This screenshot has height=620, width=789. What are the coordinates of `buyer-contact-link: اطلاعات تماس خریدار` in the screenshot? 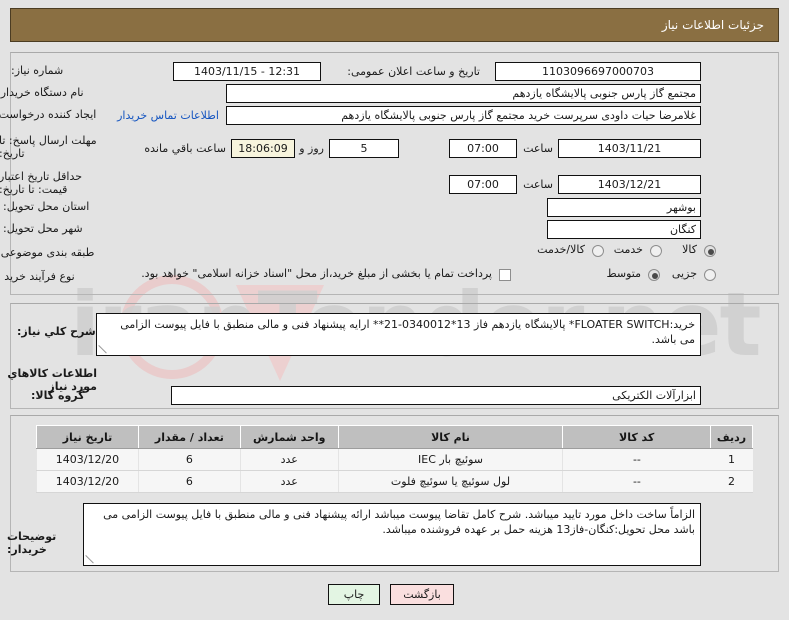 It's located at (168, 115).